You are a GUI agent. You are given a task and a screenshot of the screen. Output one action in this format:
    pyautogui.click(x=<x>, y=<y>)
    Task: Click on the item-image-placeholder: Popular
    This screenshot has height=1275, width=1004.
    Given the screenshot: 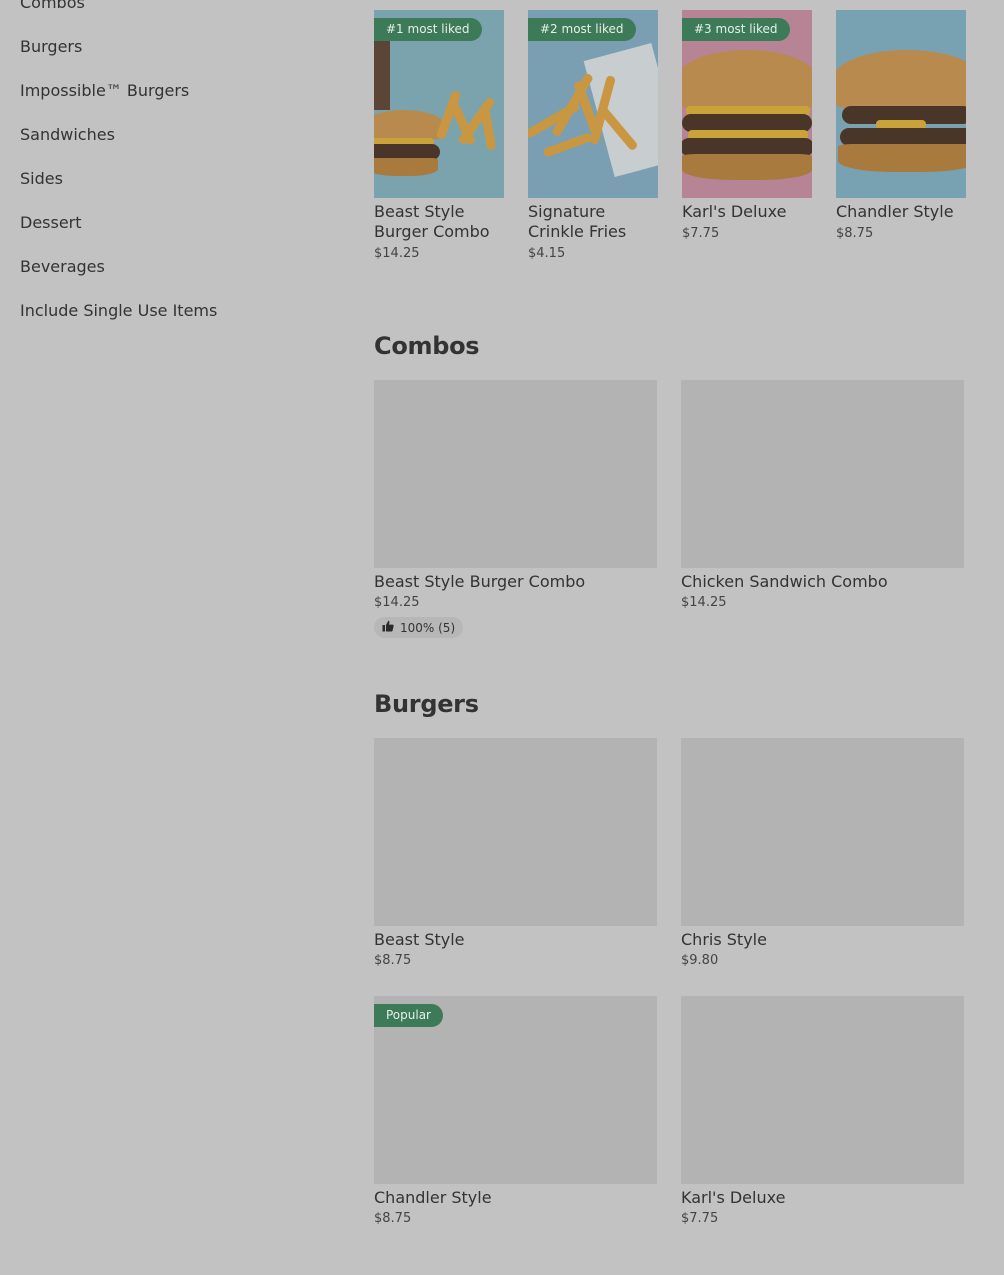 What is the action you would take?
    pyautogui.click(x=515, y=1090)
    